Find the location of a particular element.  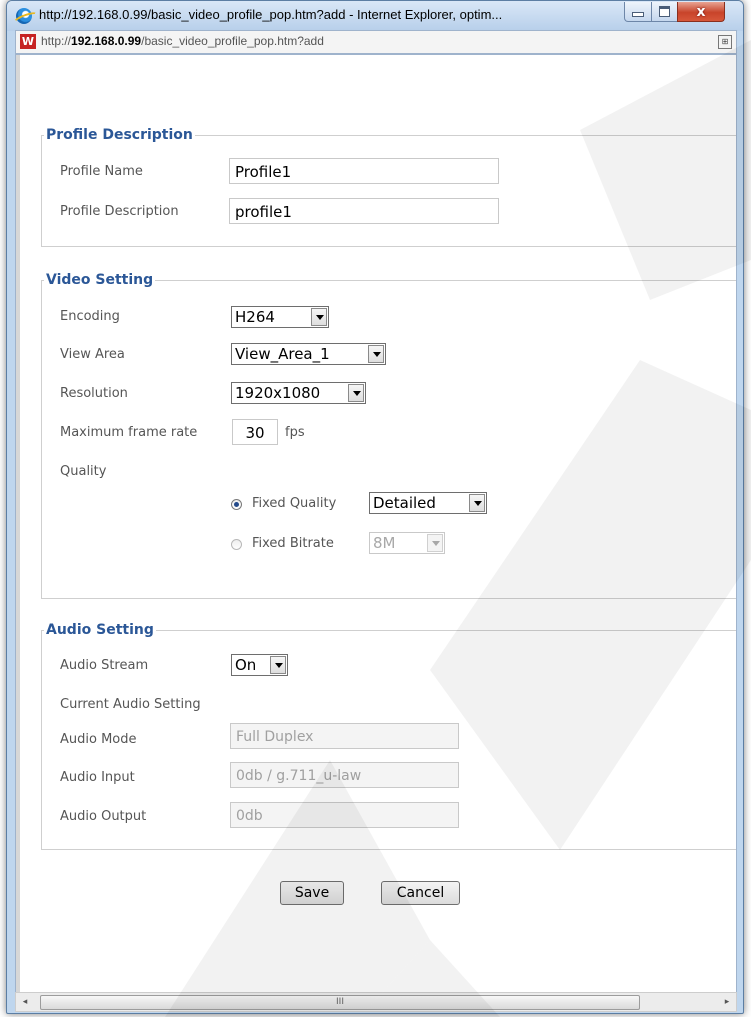

audio-output-label: Audio Output is located at coordinates (103, 816).